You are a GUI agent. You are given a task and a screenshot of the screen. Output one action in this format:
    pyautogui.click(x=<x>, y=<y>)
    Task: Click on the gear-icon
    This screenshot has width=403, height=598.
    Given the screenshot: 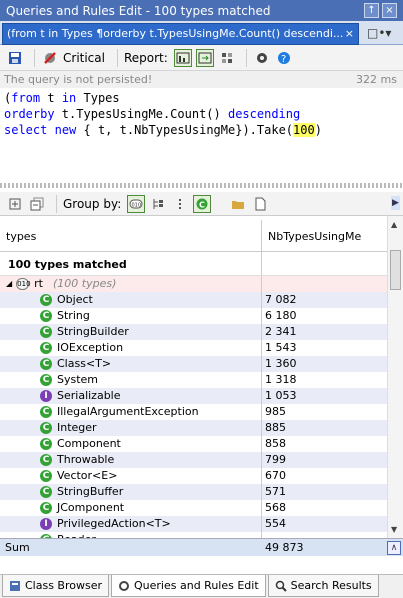 What is the action you would take?
    pyautogui.click(x=262, y=58)
    